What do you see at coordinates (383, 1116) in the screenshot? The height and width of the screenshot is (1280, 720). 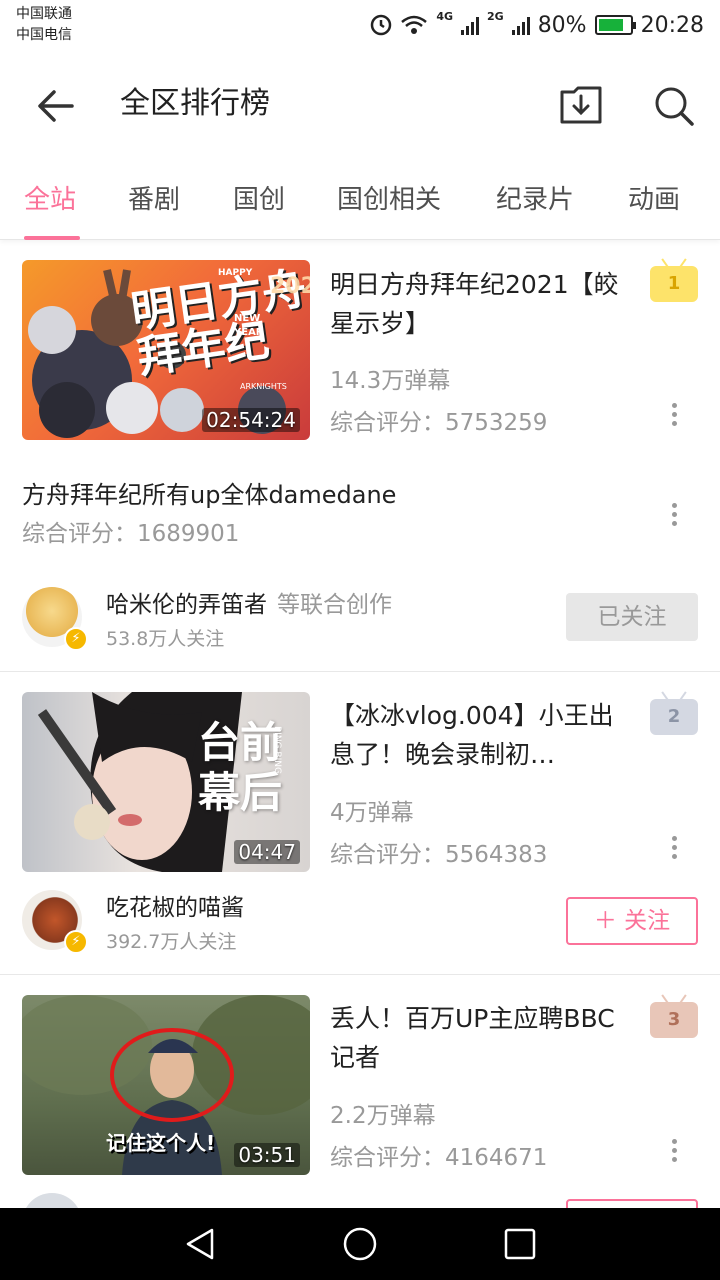 I see `danmaku-count: 2.2万弹幕` at bounding box center [383, 1116].